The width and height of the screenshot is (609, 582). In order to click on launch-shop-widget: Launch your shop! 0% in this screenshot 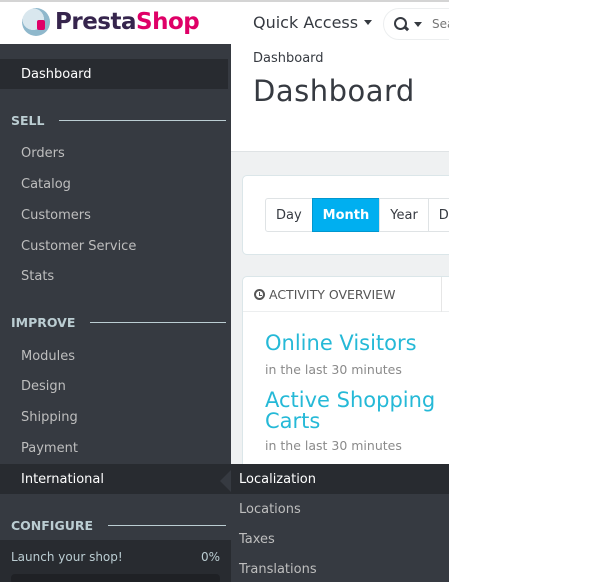, I will do `click(115, 561)`.